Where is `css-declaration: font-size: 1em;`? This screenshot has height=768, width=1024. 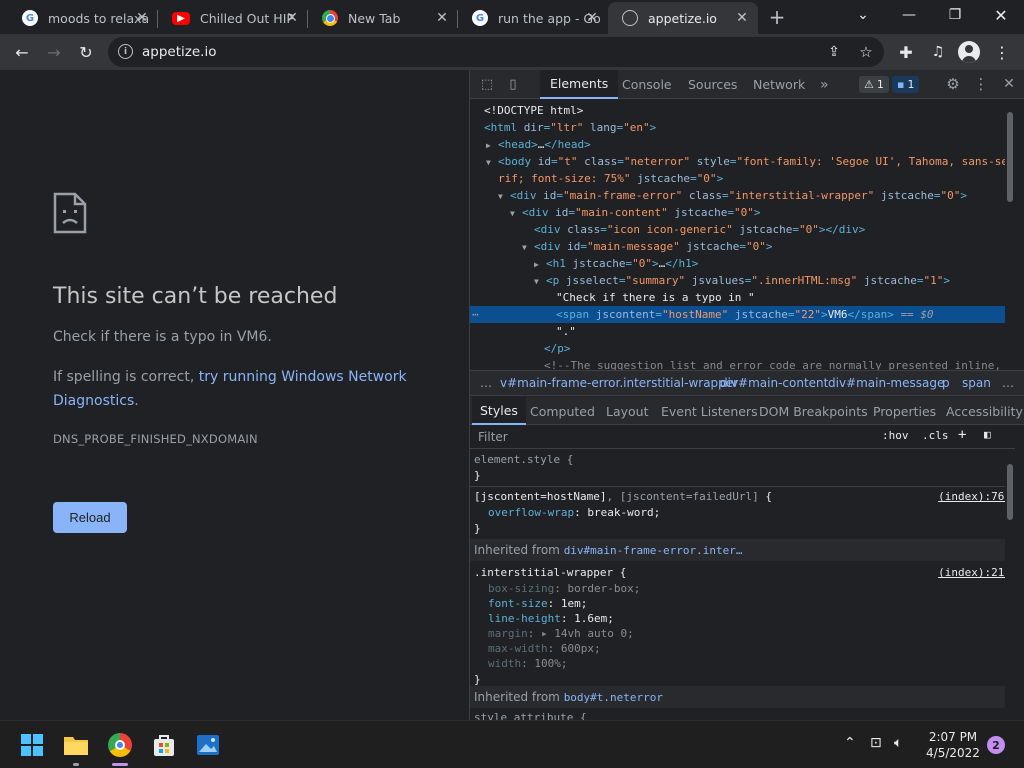
css-declaration: font-size: 1em; is located at coordinates (742, 603).